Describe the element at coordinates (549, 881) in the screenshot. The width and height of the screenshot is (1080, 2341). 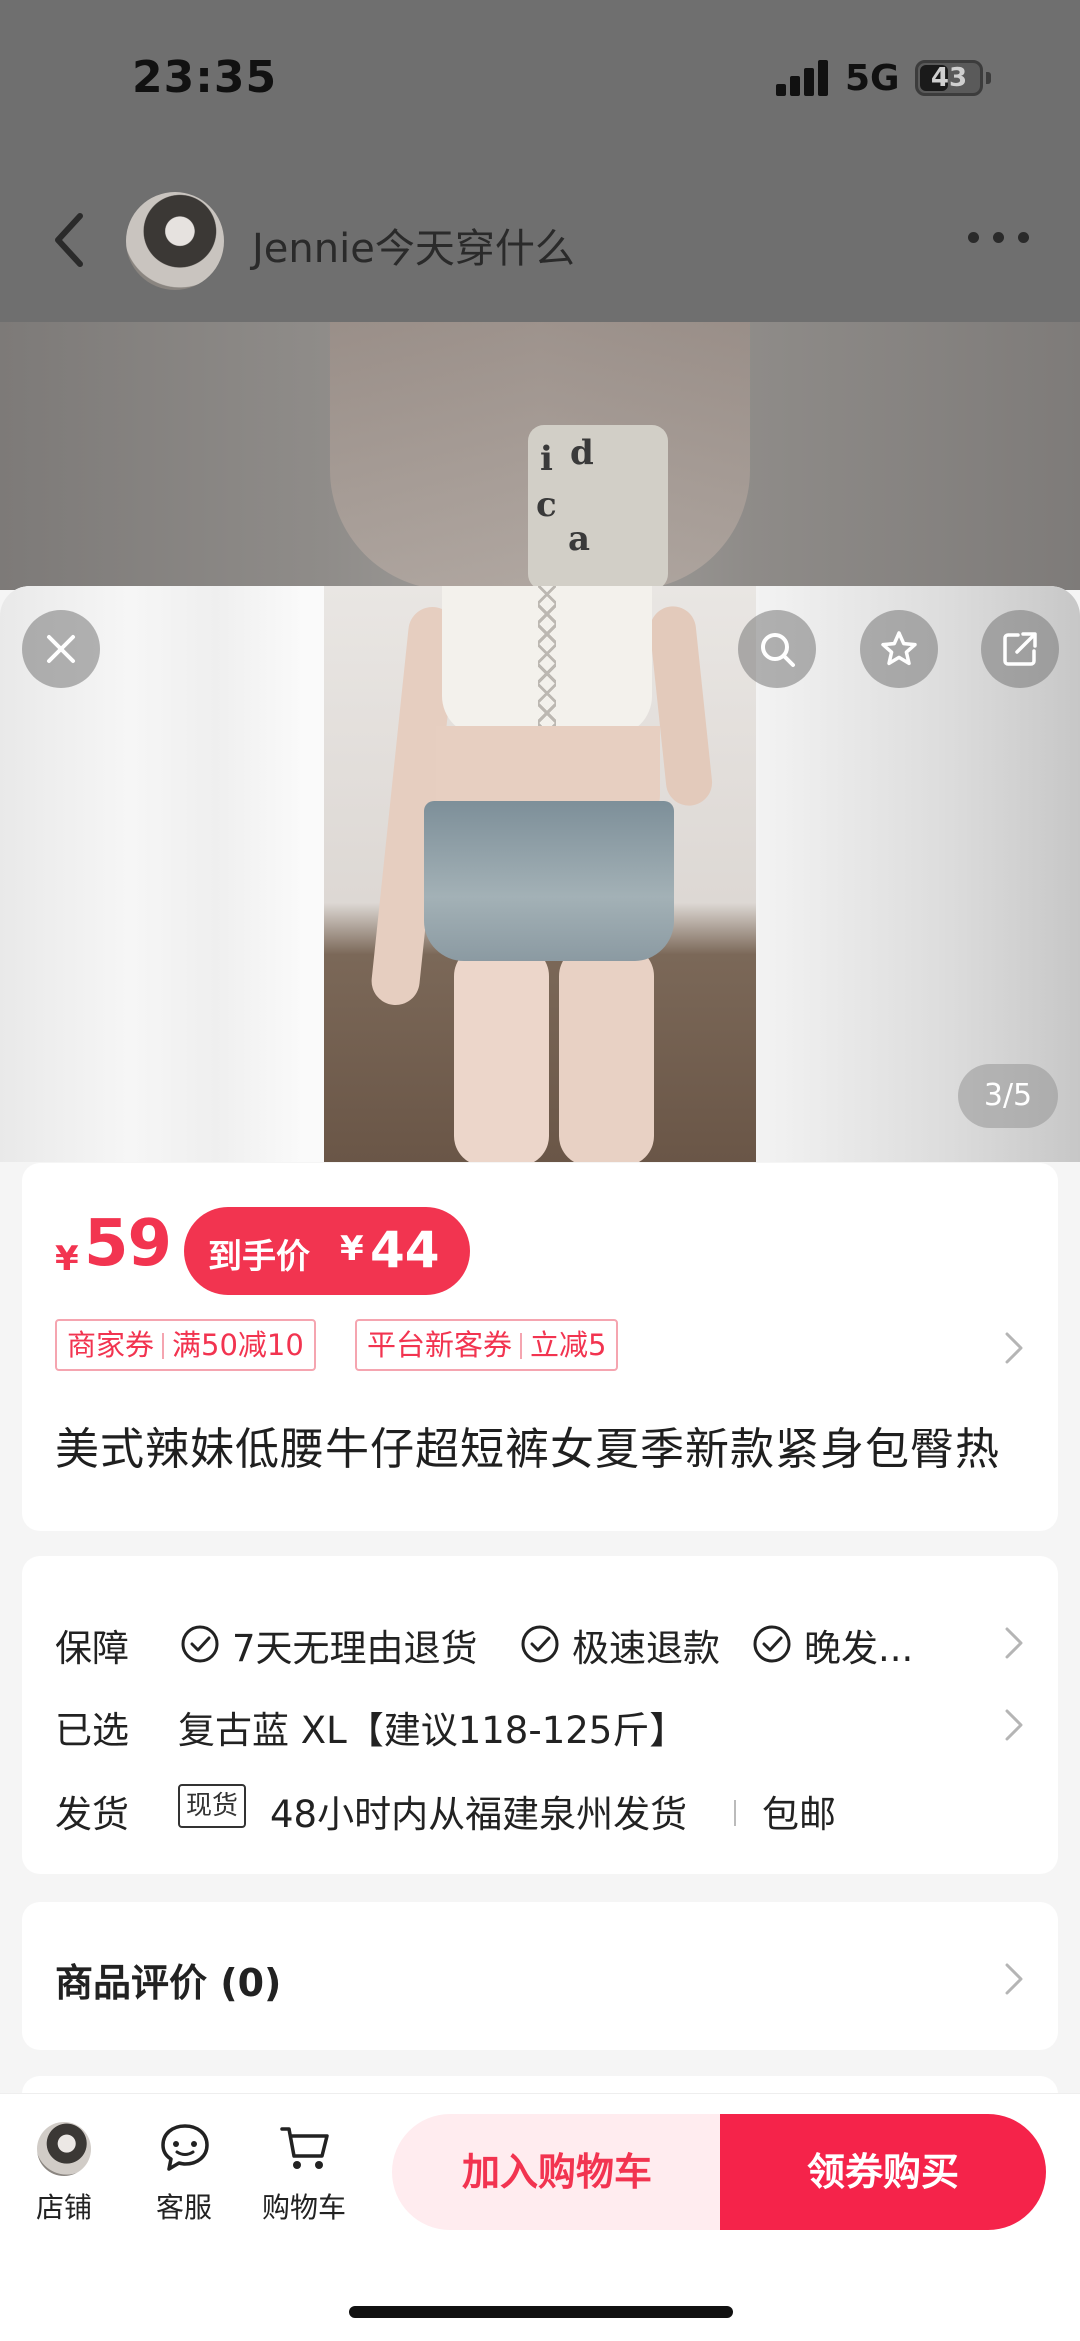
I see `image-shorts` at that location.